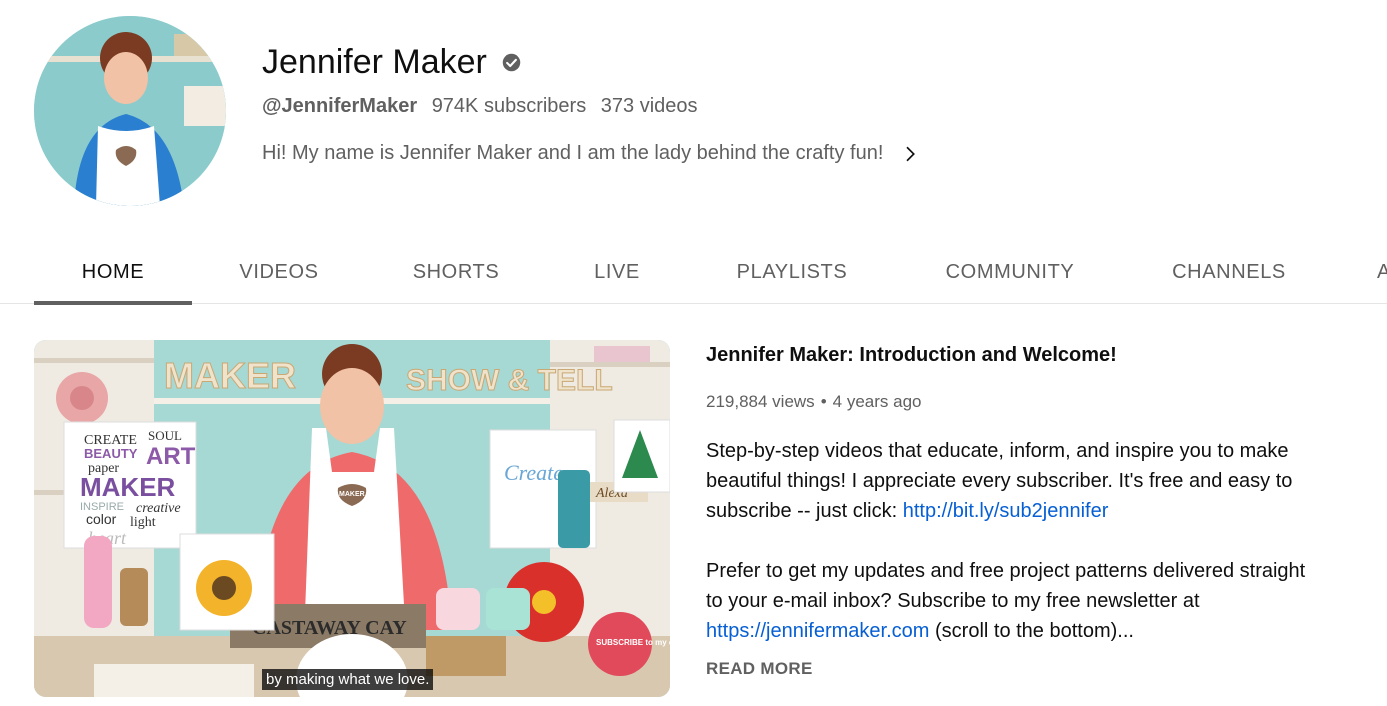 The image size is (1387, 706). I want to click on apron-logo-text: MAKER, so click(352, 494).